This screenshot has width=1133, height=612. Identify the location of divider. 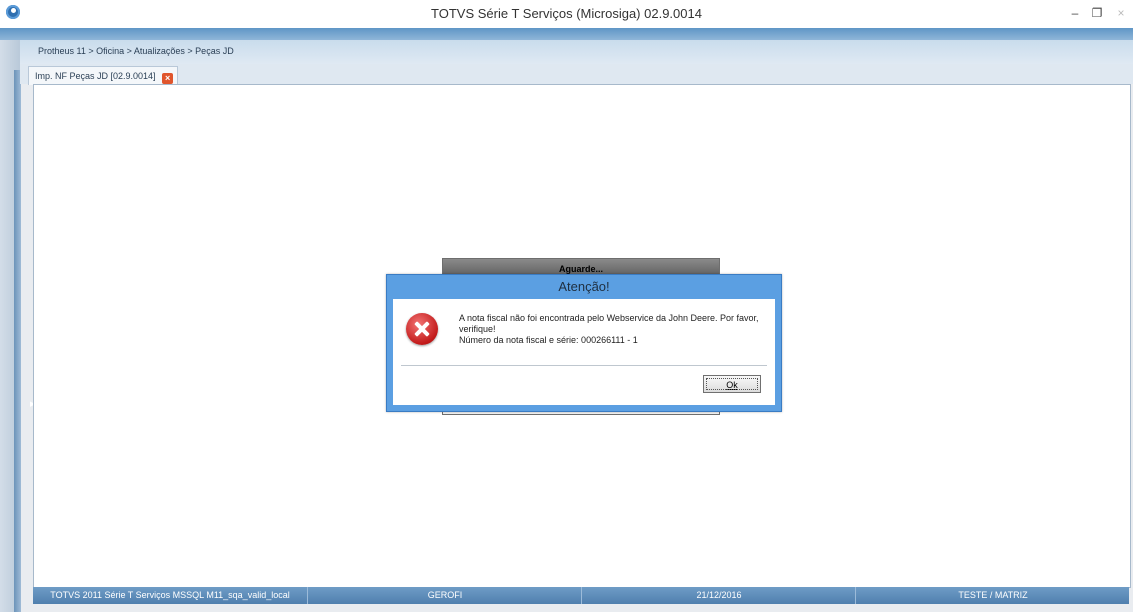
(584, 365).